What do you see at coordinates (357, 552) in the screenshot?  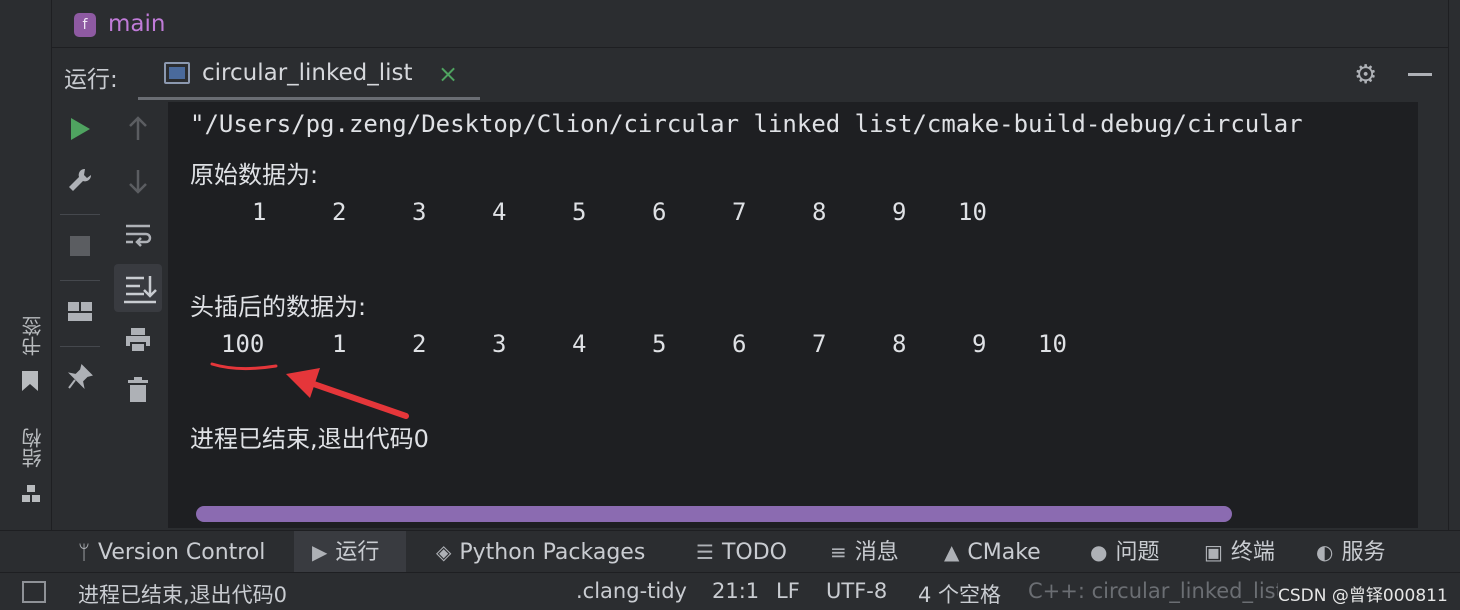 I see `tool-window-label: 运行` at bounding box center [357, 552].